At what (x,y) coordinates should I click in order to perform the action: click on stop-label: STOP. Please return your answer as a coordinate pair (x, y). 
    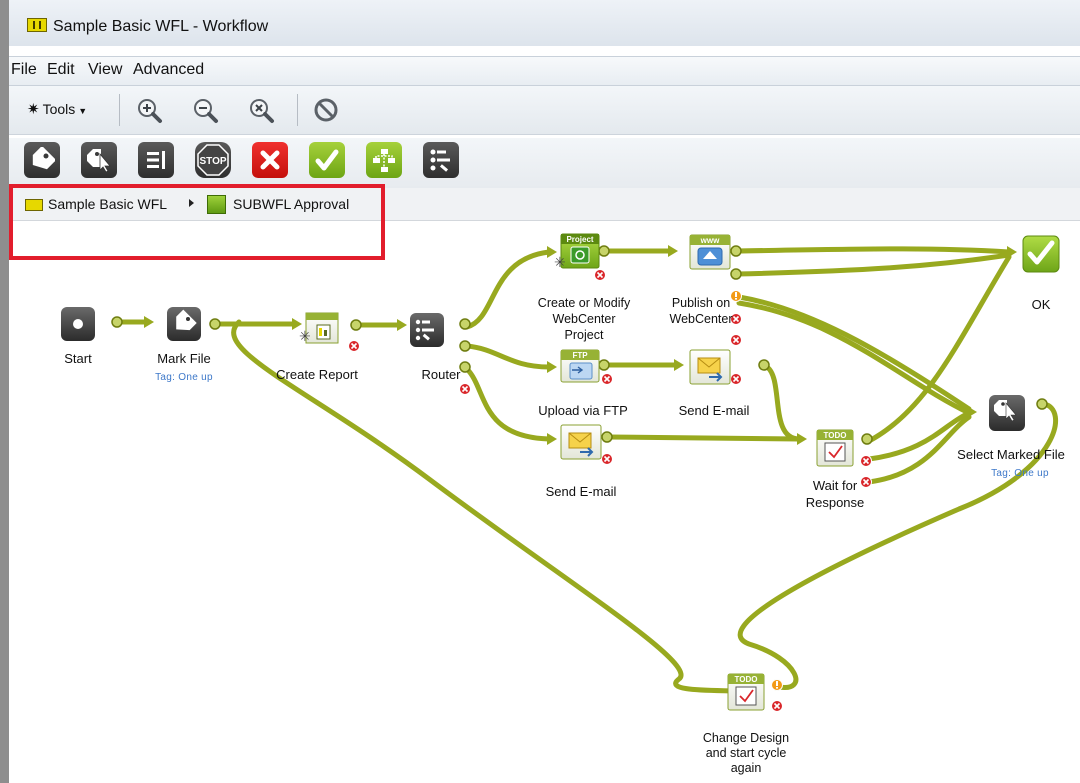
    Looking at the image, I should click on (212, 161).